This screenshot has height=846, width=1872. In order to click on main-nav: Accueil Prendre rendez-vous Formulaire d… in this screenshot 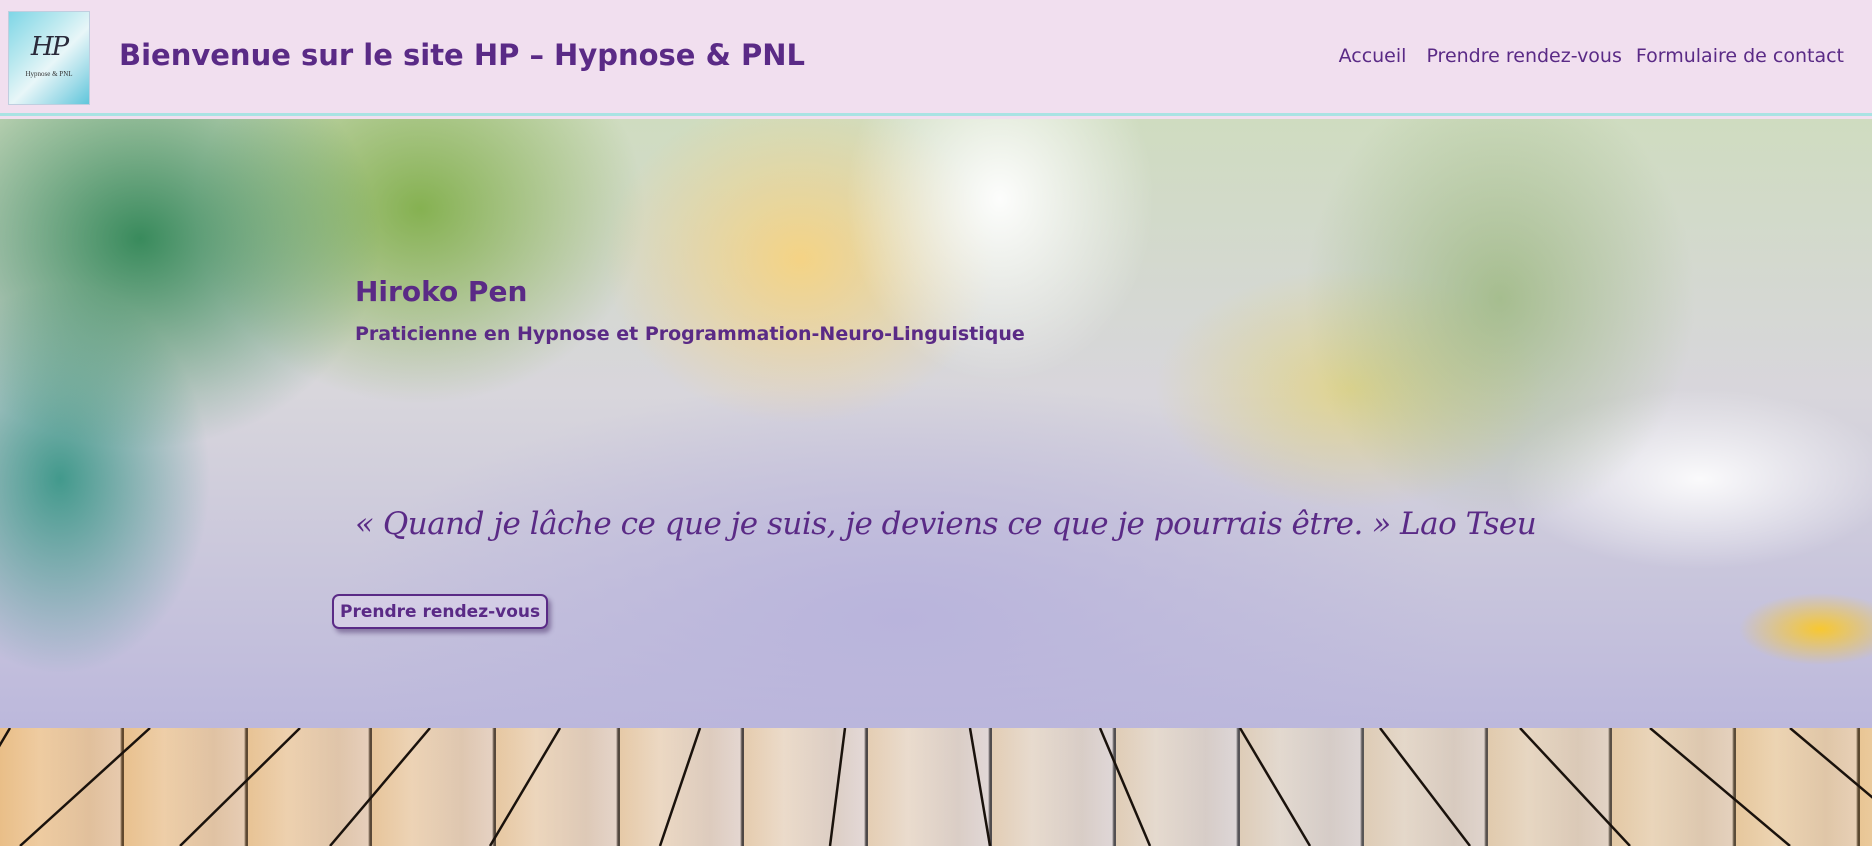, I will do `click(1591, 56)`.